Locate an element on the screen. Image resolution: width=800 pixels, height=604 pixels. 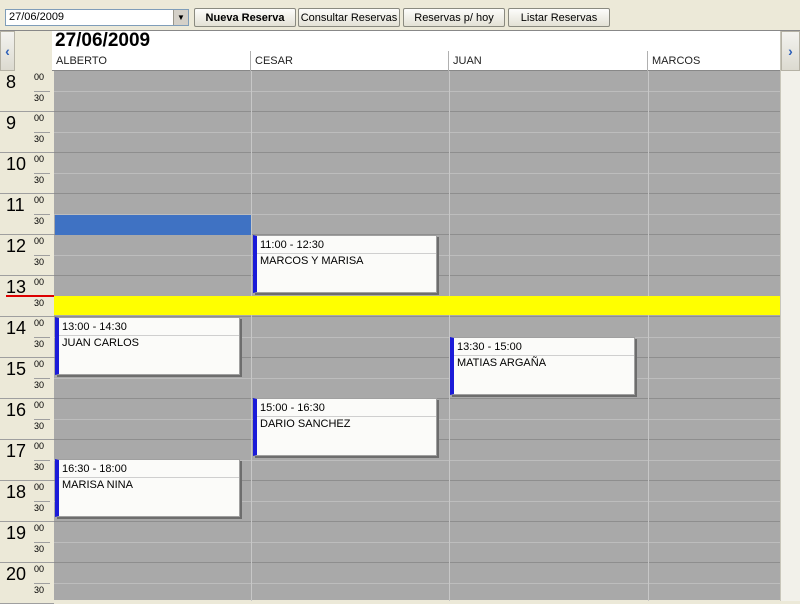
hour-label: 19 is located at coordinates (16, 533).